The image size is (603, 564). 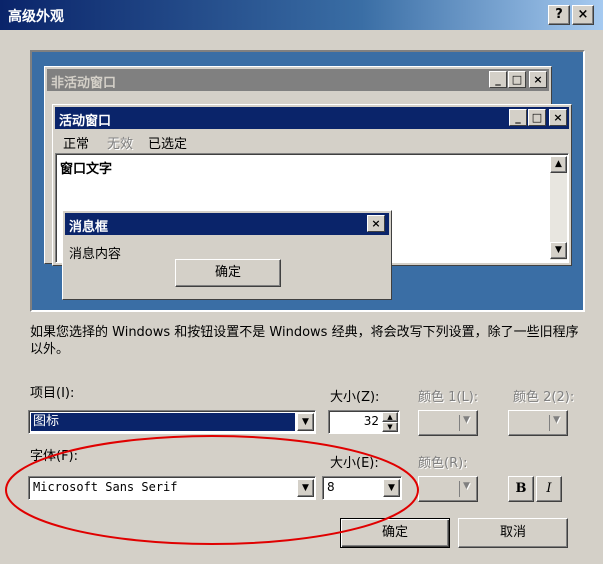 I want to click on item-size-stepper: 32 ▲ ▼, so click(x=364, y=422).